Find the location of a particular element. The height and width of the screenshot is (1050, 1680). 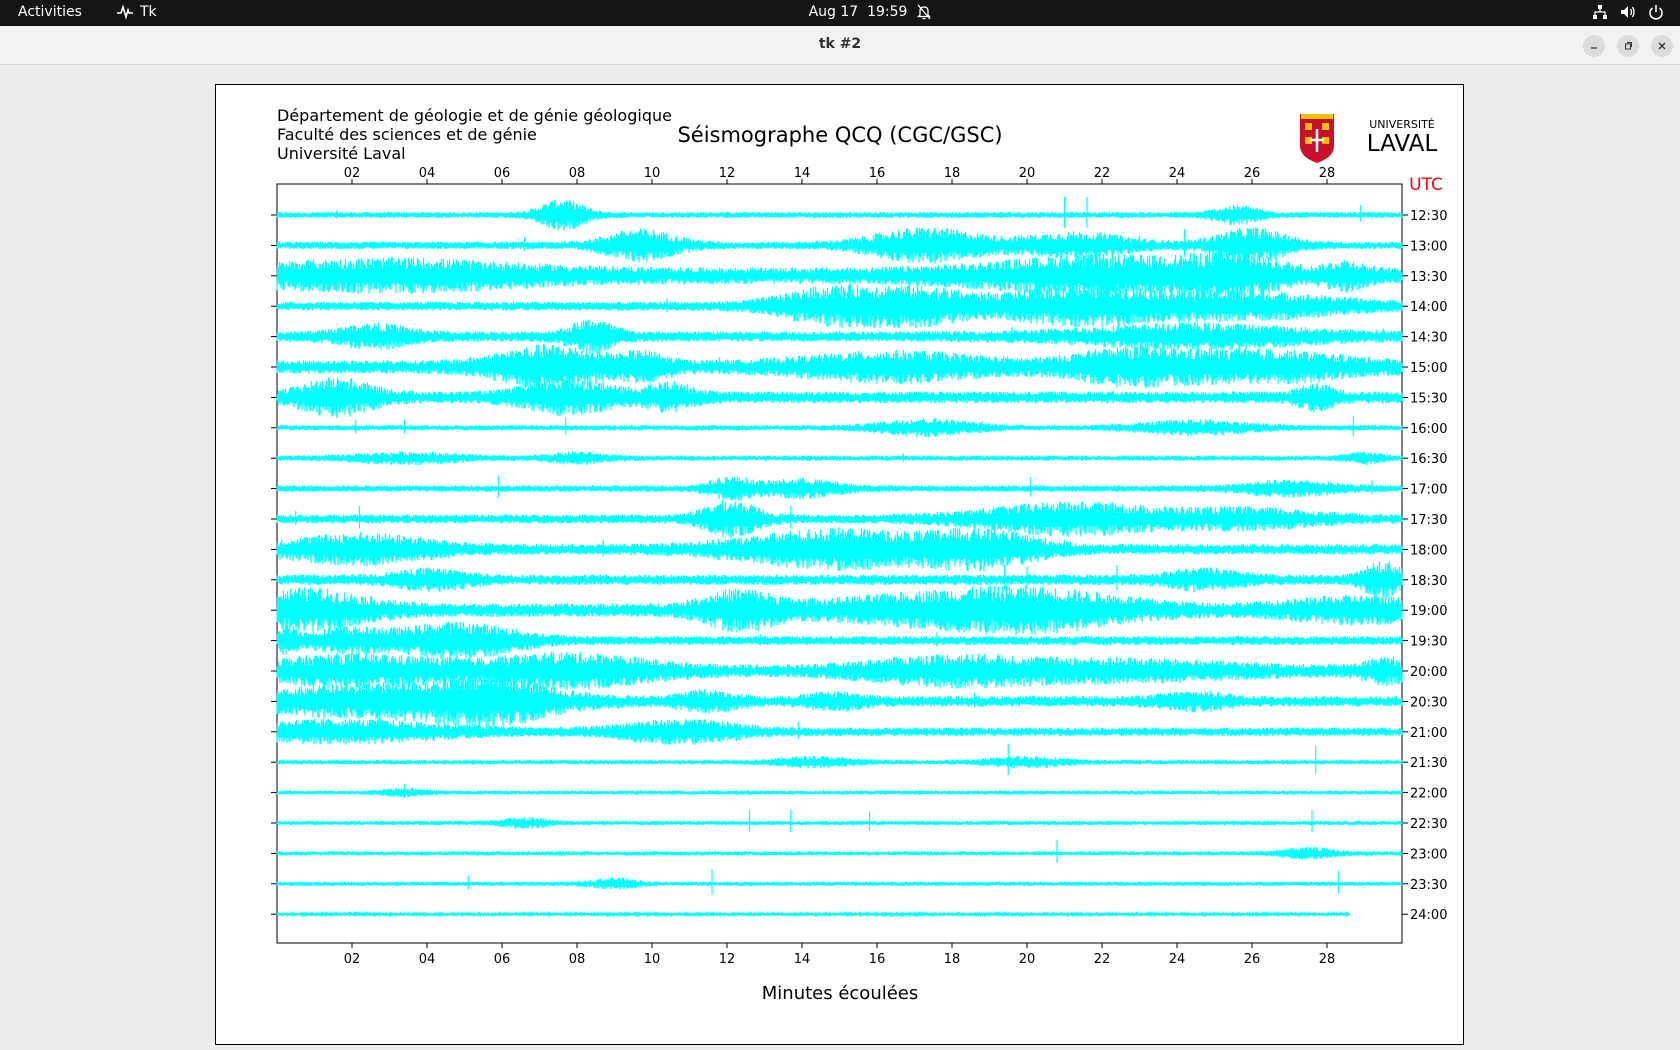

trace-13:00 is located at coordinates (839, 245).